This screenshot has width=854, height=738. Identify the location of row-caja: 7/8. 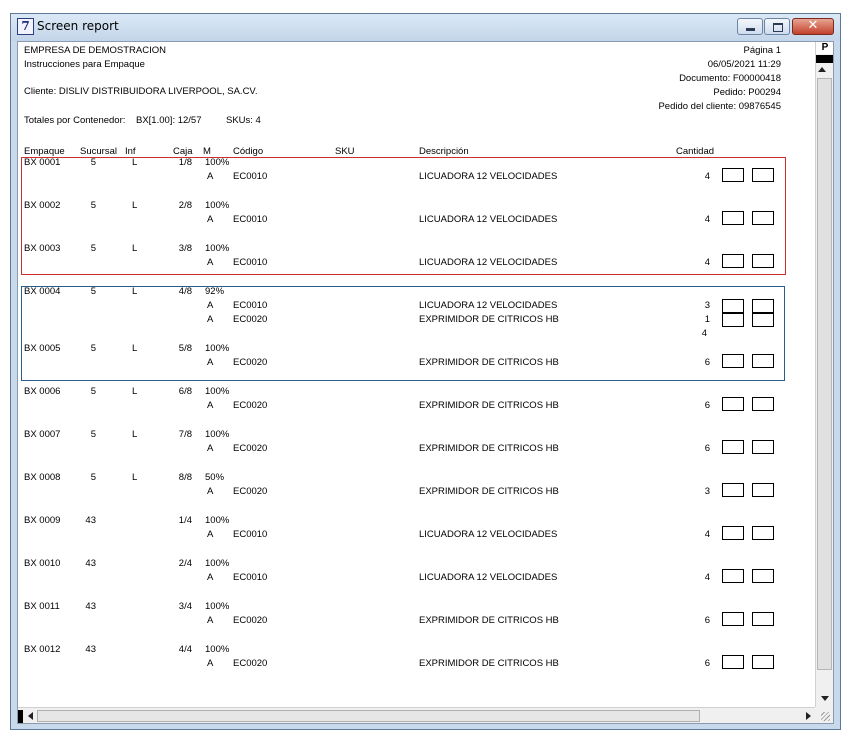
(185, 434).